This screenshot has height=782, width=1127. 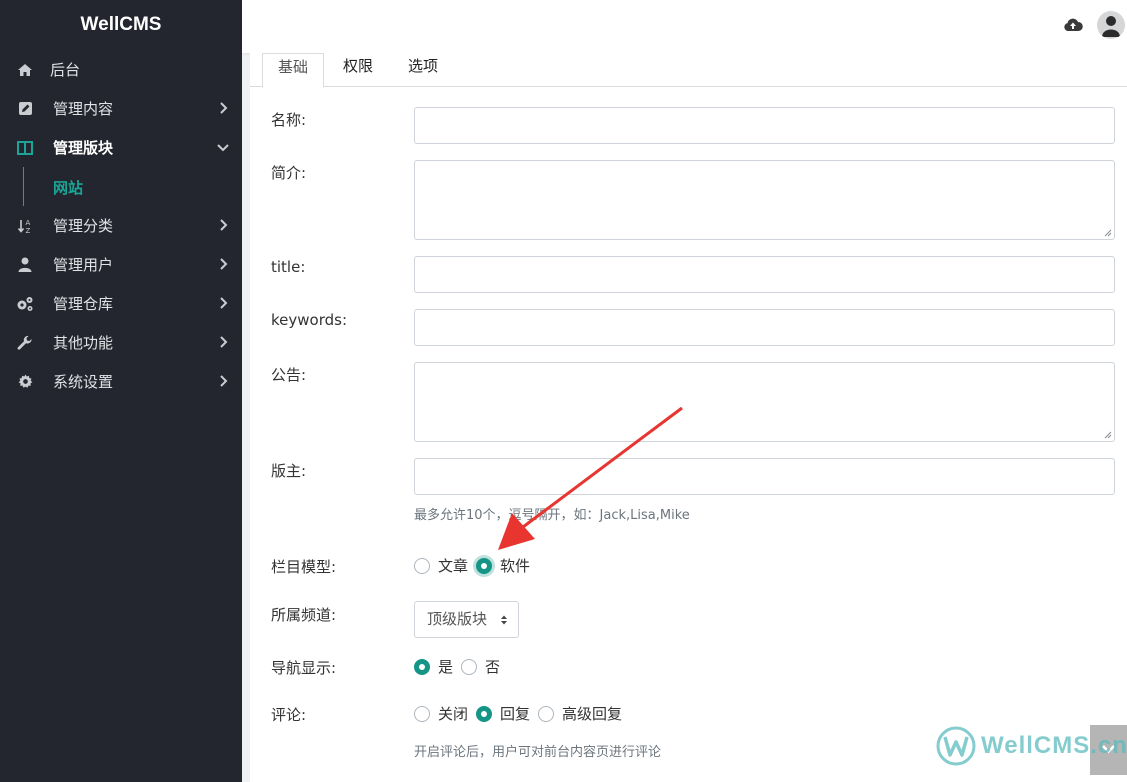 What do you see at coordinates (223, 148) in the screenshot?
I see `chevron-down-icon` at bounding box center [223, 148].